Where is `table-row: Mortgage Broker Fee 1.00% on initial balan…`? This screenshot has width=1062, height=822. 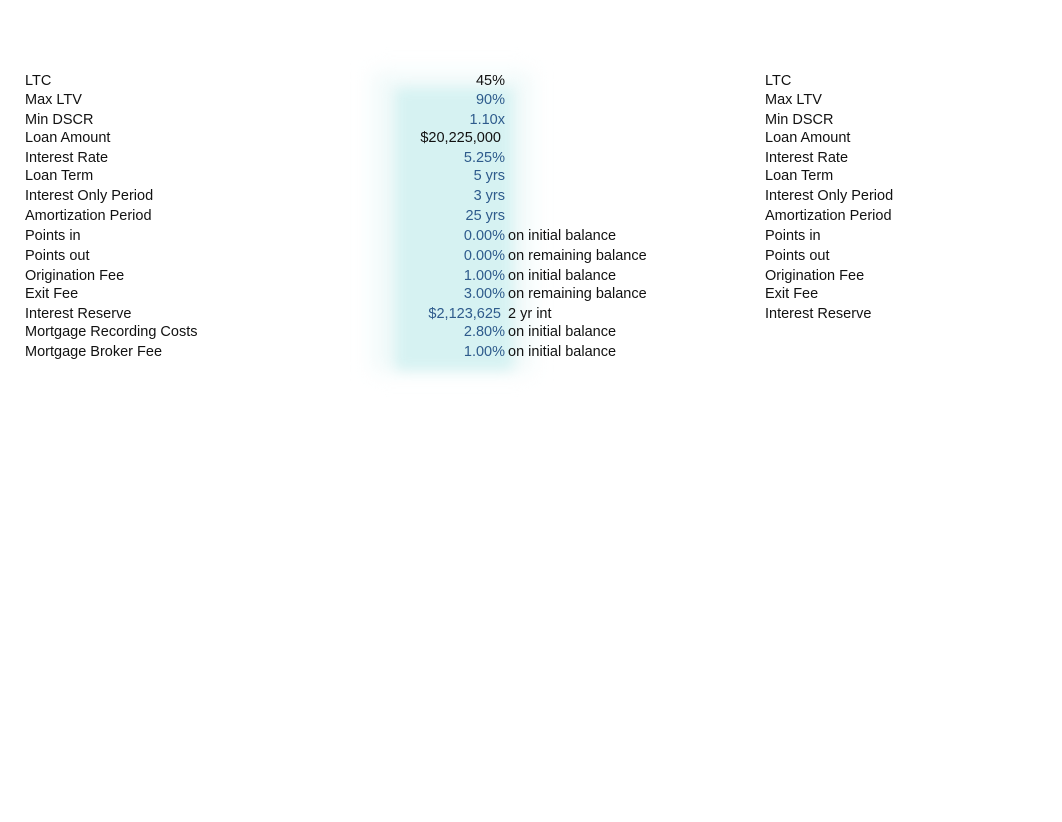 table-row: Mortgage Broker Fee 1.00% on initial balan… is located at coordinates (531, 352).